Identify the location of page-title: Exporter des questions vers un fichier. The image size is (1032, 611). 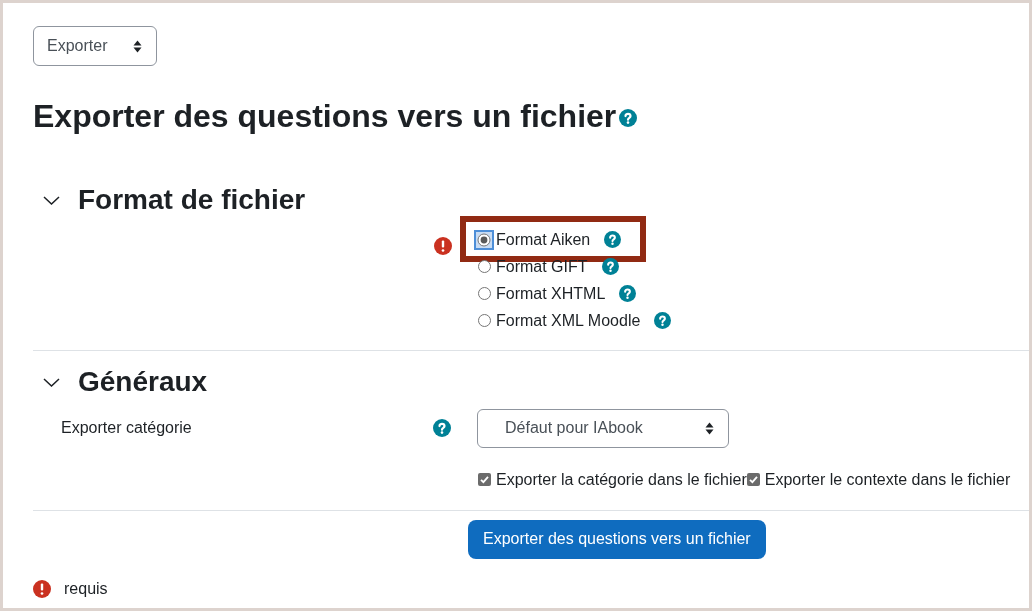
(325, 116).